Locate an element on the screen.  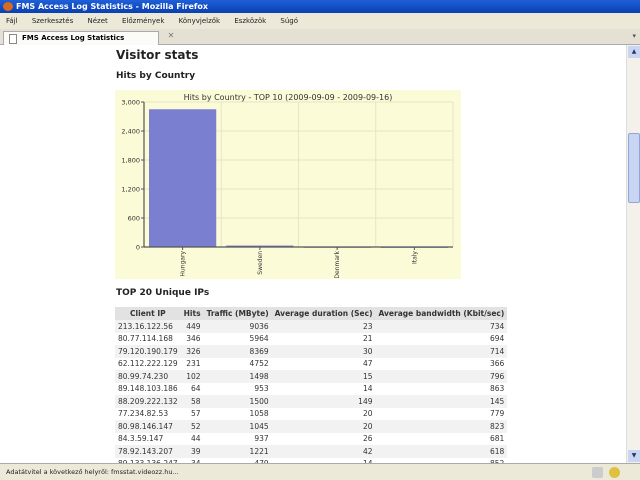
y-tick-label: 1,800 is located at coordinates (130, 161).